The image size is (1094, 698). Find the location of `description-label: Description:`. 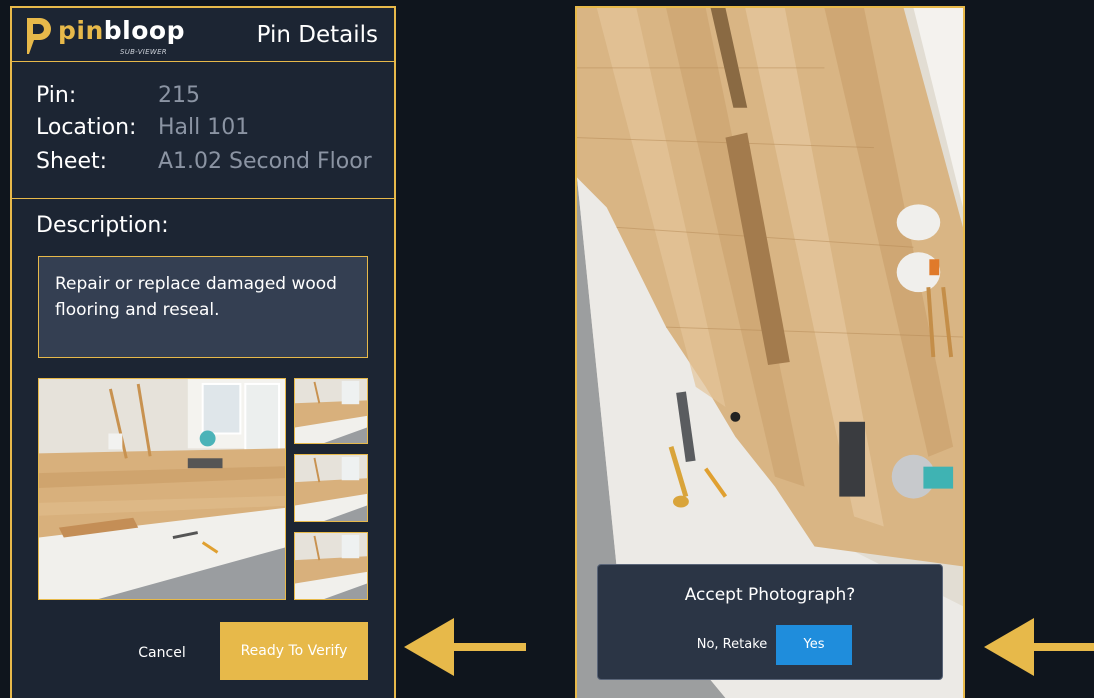

description-label: Description: is located at coordinates (102, 225).